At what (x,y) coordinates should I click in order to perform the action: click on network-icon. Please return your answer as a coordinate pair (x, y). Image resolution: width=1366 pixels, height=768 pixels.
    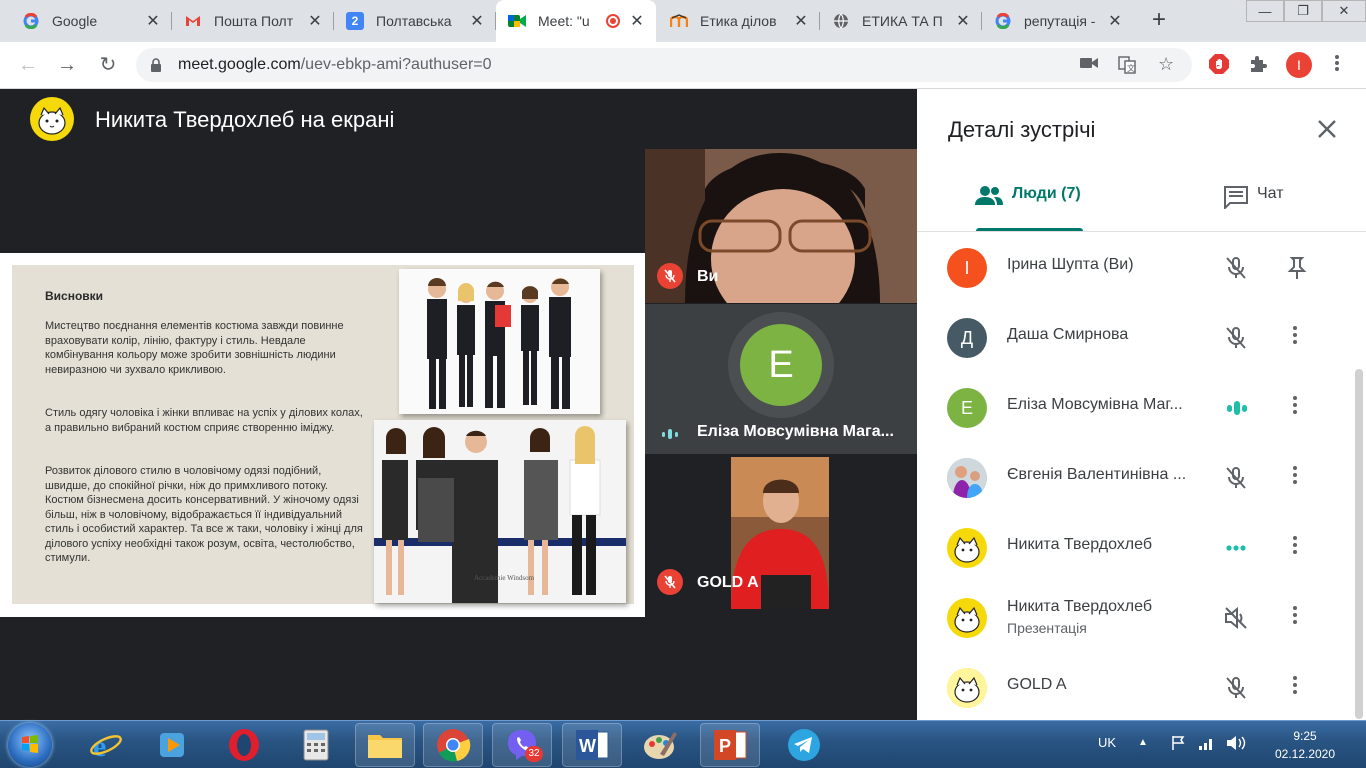
    Looking at the image, I should click on (1207, 744).